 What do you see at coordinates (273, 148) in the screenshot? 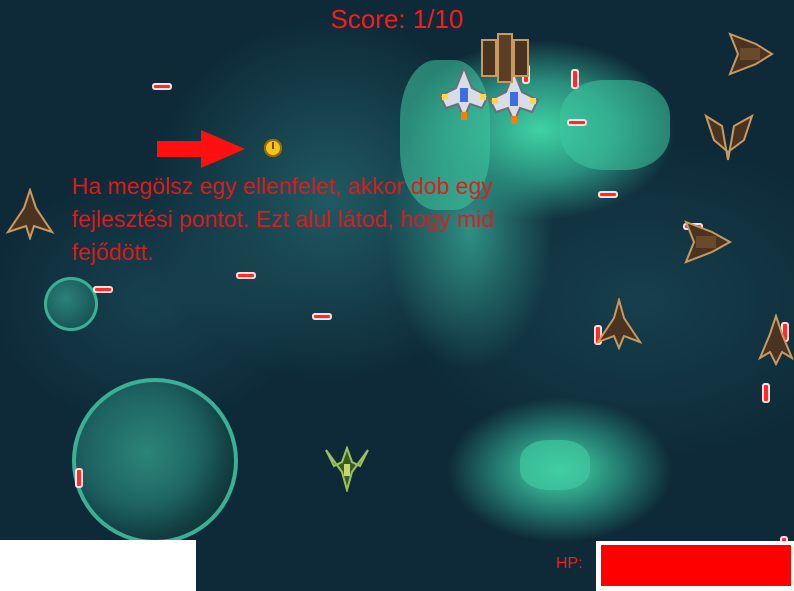
I see `upgrade-coin-icon` at bounding box center [273, 148].